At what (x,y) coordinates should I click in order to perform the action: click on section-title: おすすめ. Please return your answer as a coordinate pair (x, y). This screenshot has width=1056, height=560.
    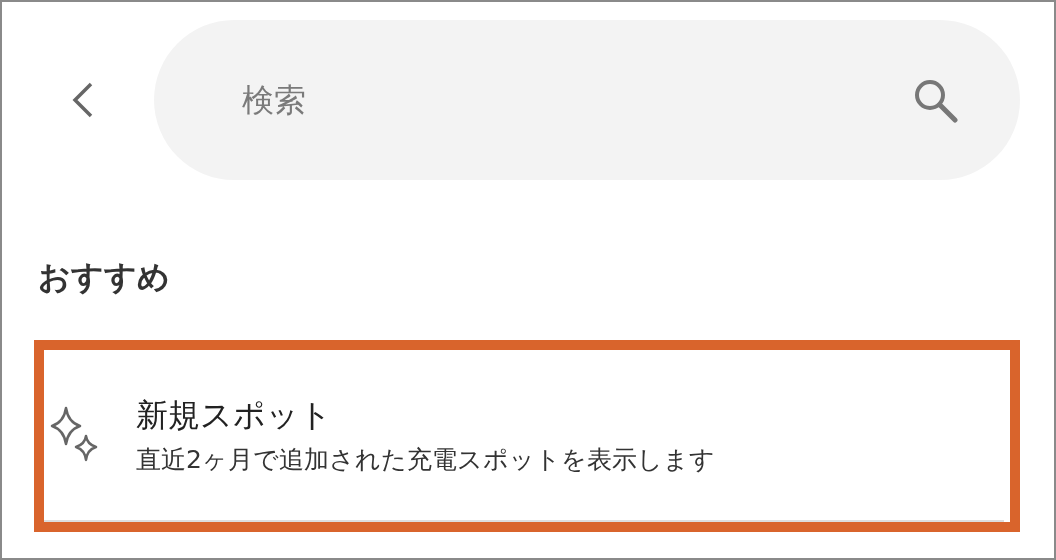
    Looking at the image, I should click on (104, 277).